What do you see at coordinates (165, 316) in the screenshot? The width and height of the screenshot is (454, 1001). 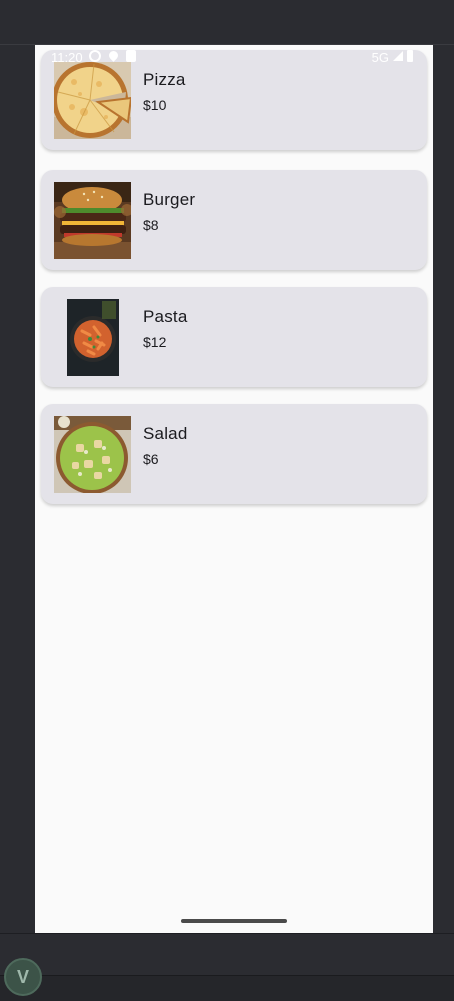 I see `menu-item-name: Pasta` at bounding box center [165, 316].